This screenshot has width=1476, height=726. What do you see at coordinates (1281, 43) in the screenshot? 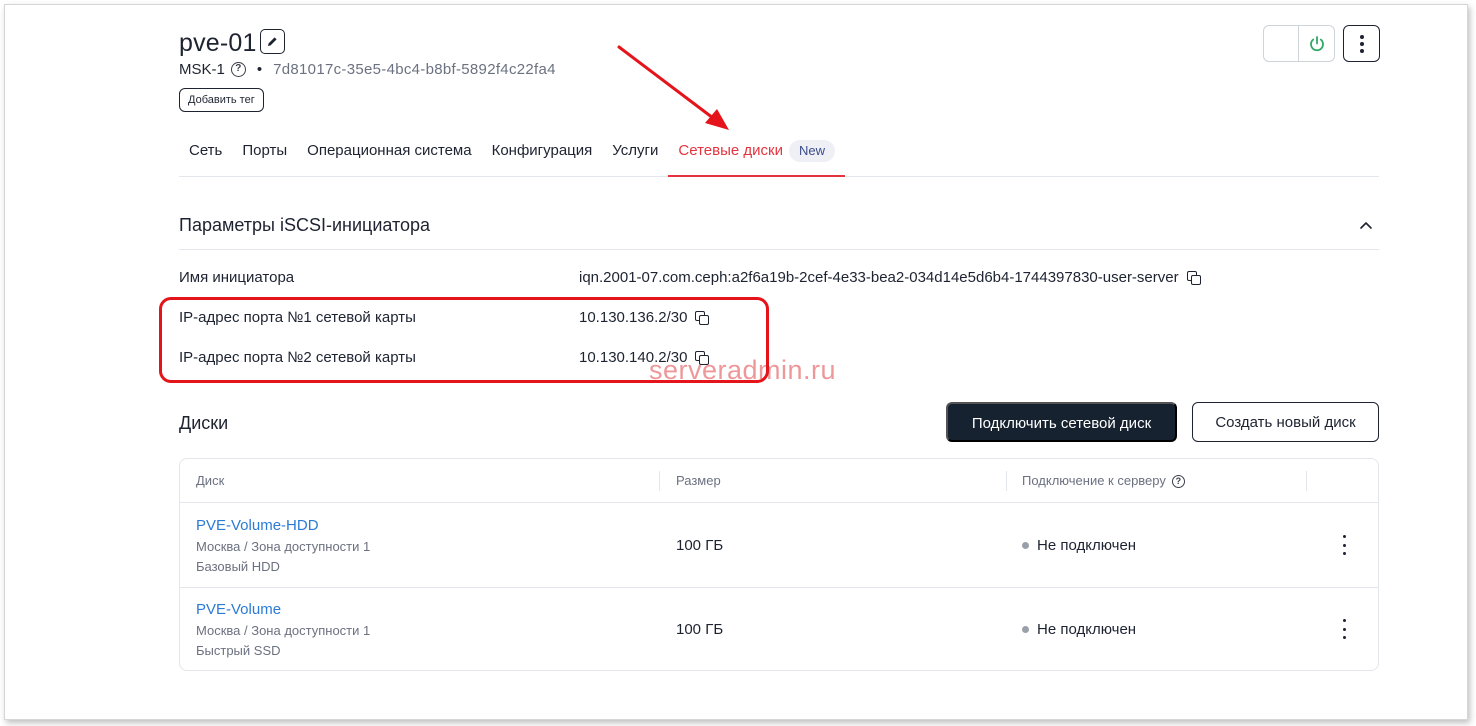
I see `power-toggle-off` at bounding box center [1281, 43].